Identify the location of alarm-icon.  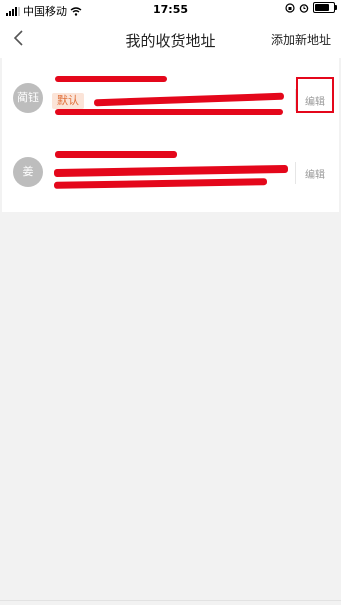
(304, 8).